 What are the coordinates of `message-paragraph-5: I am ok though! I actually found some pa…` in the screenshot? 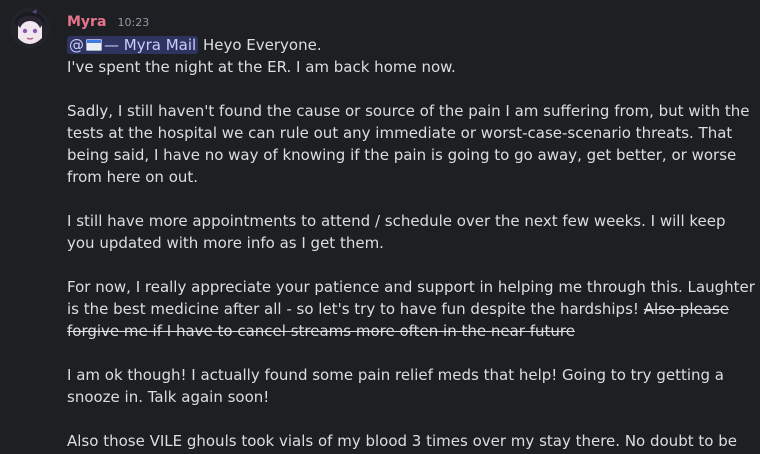 It's located at (395, 386).